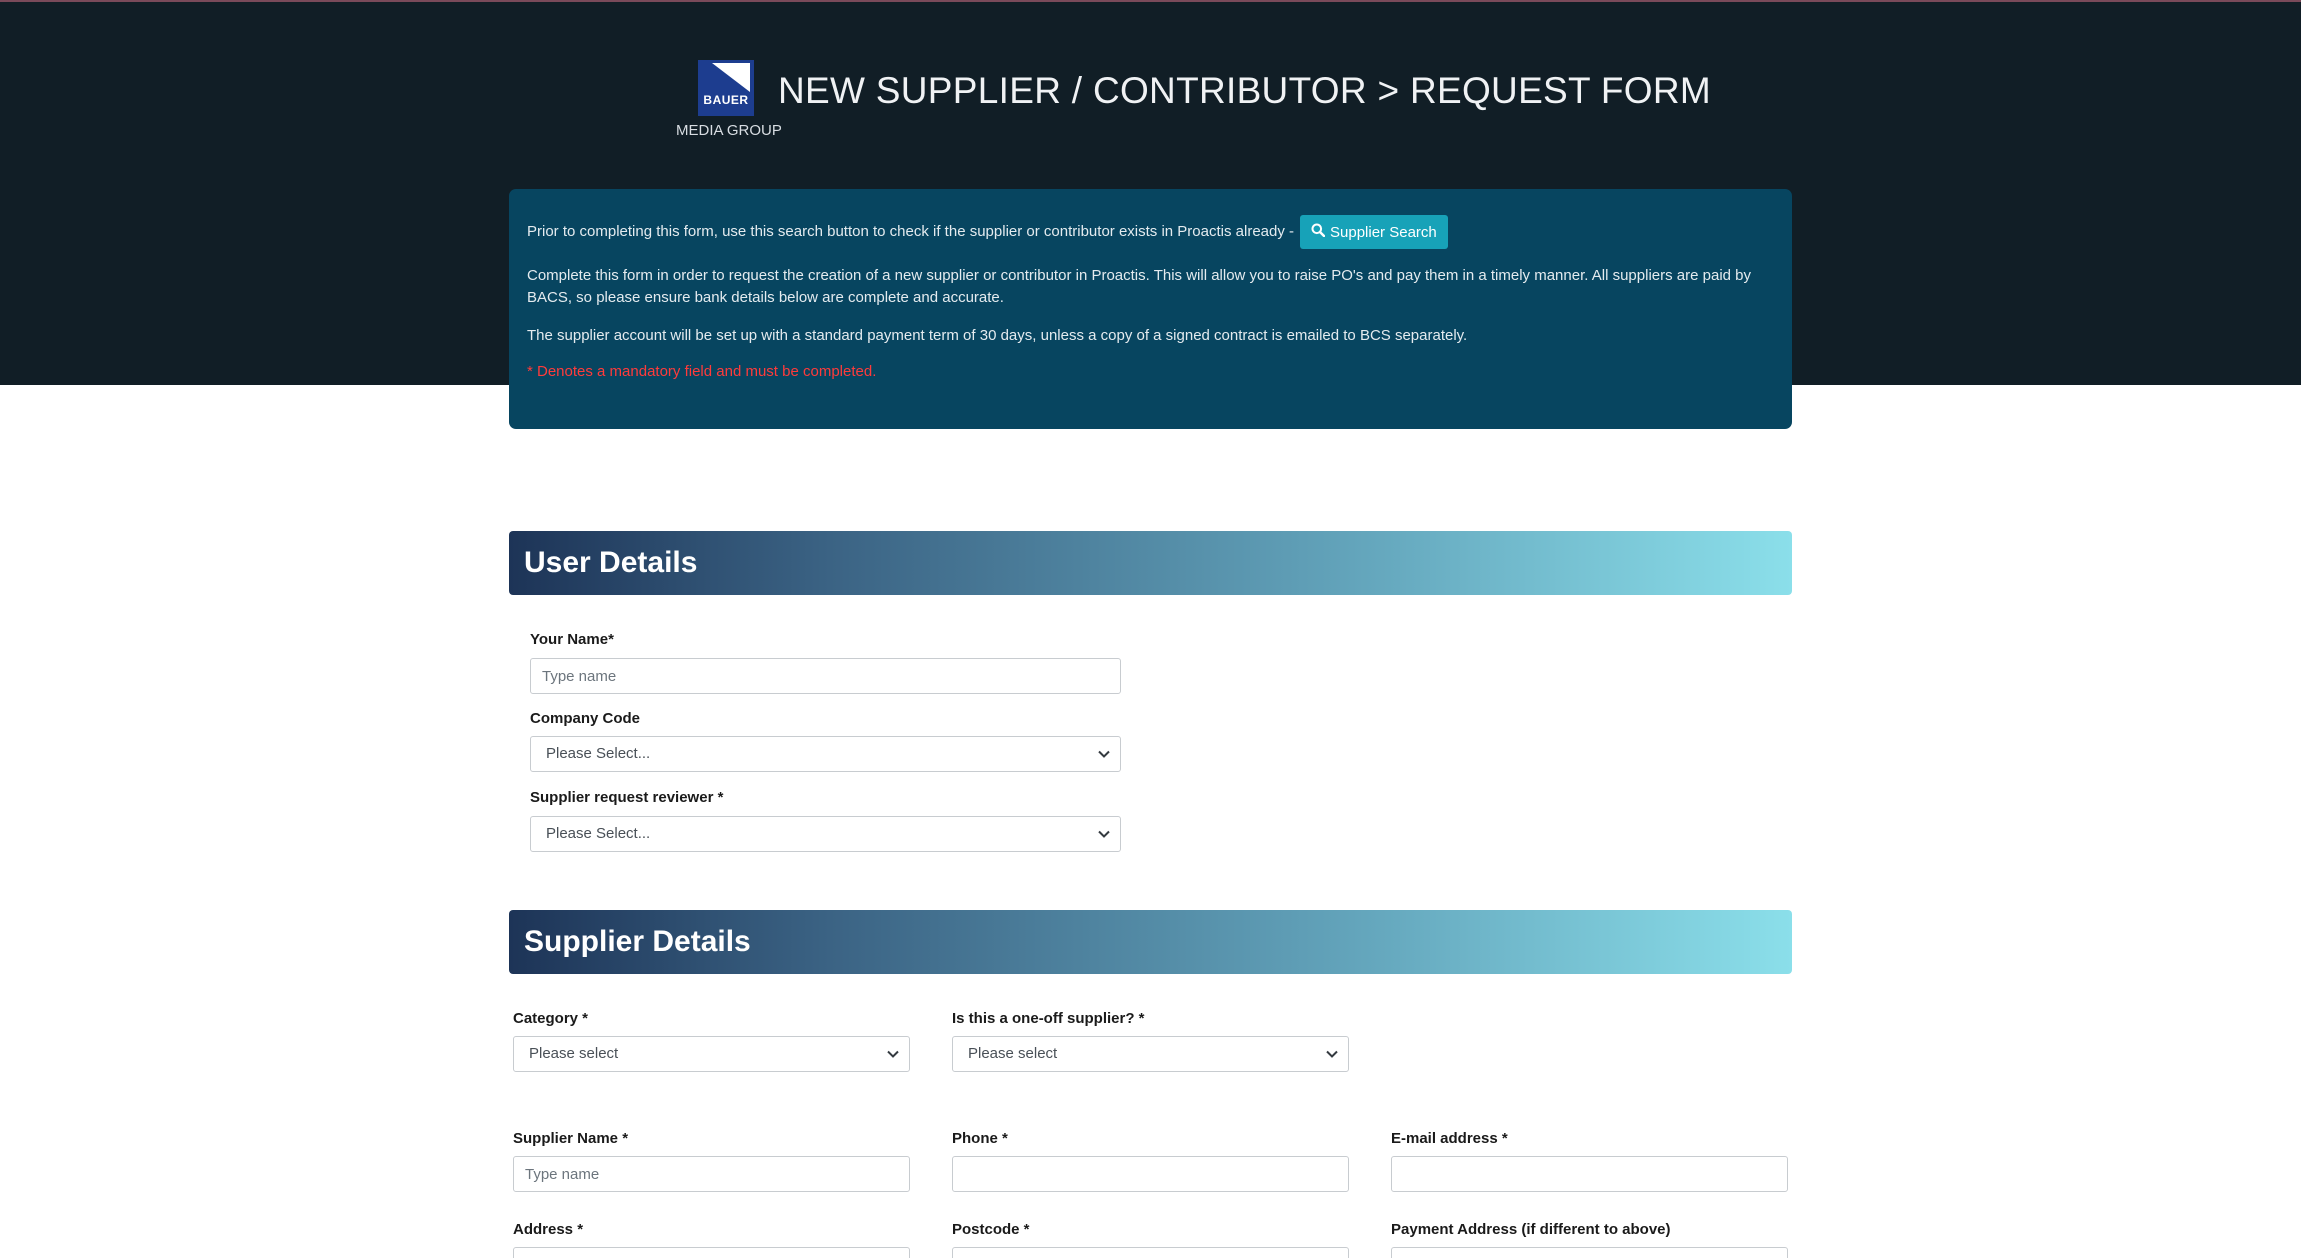 The height and width of the screenshot is (1258, 2301). I want to click on email-label: E-mail address *, so click(1449, 1138).